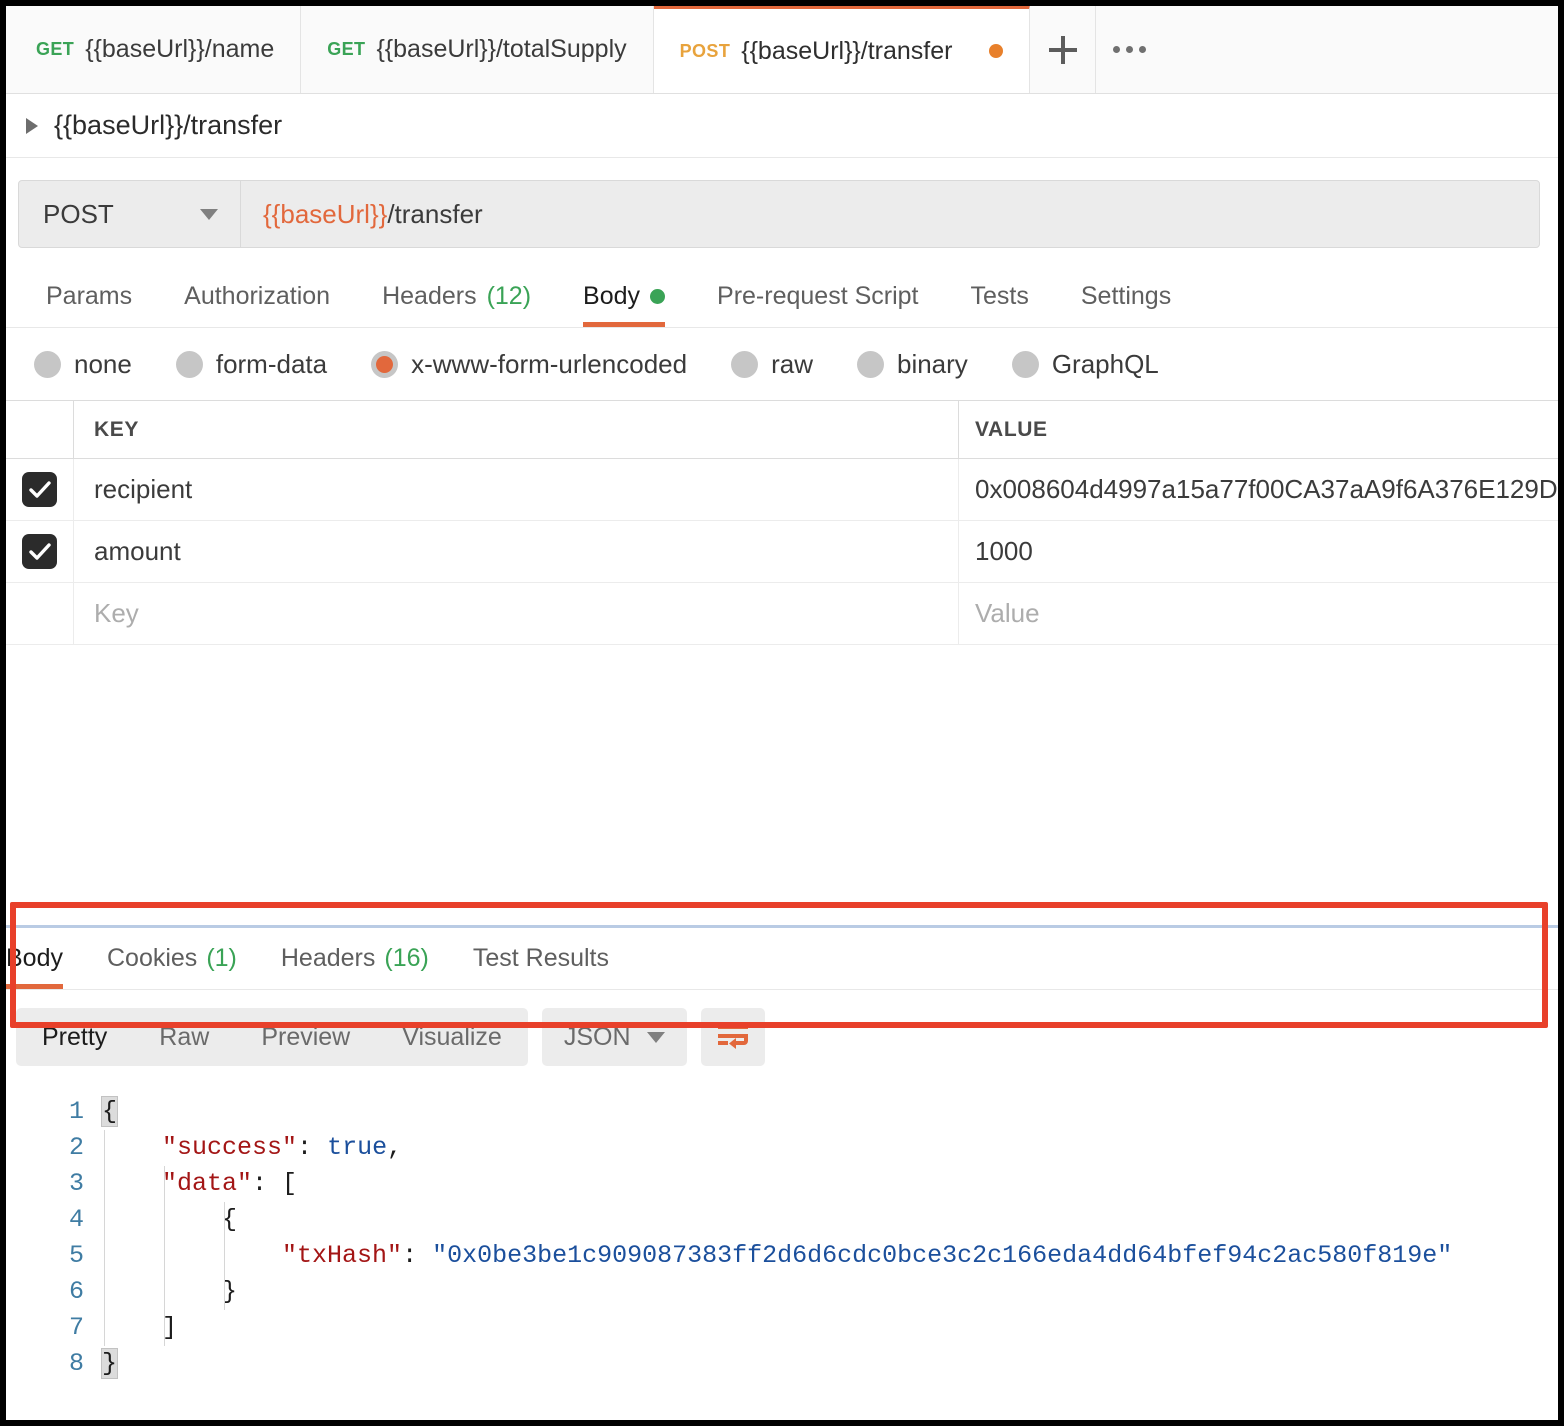 The height and width of the screenshot is (1426, 1564). Describe the element at coordinates (830, 1148) in the screenshot. I see `code-line: "success": true,` at that location.